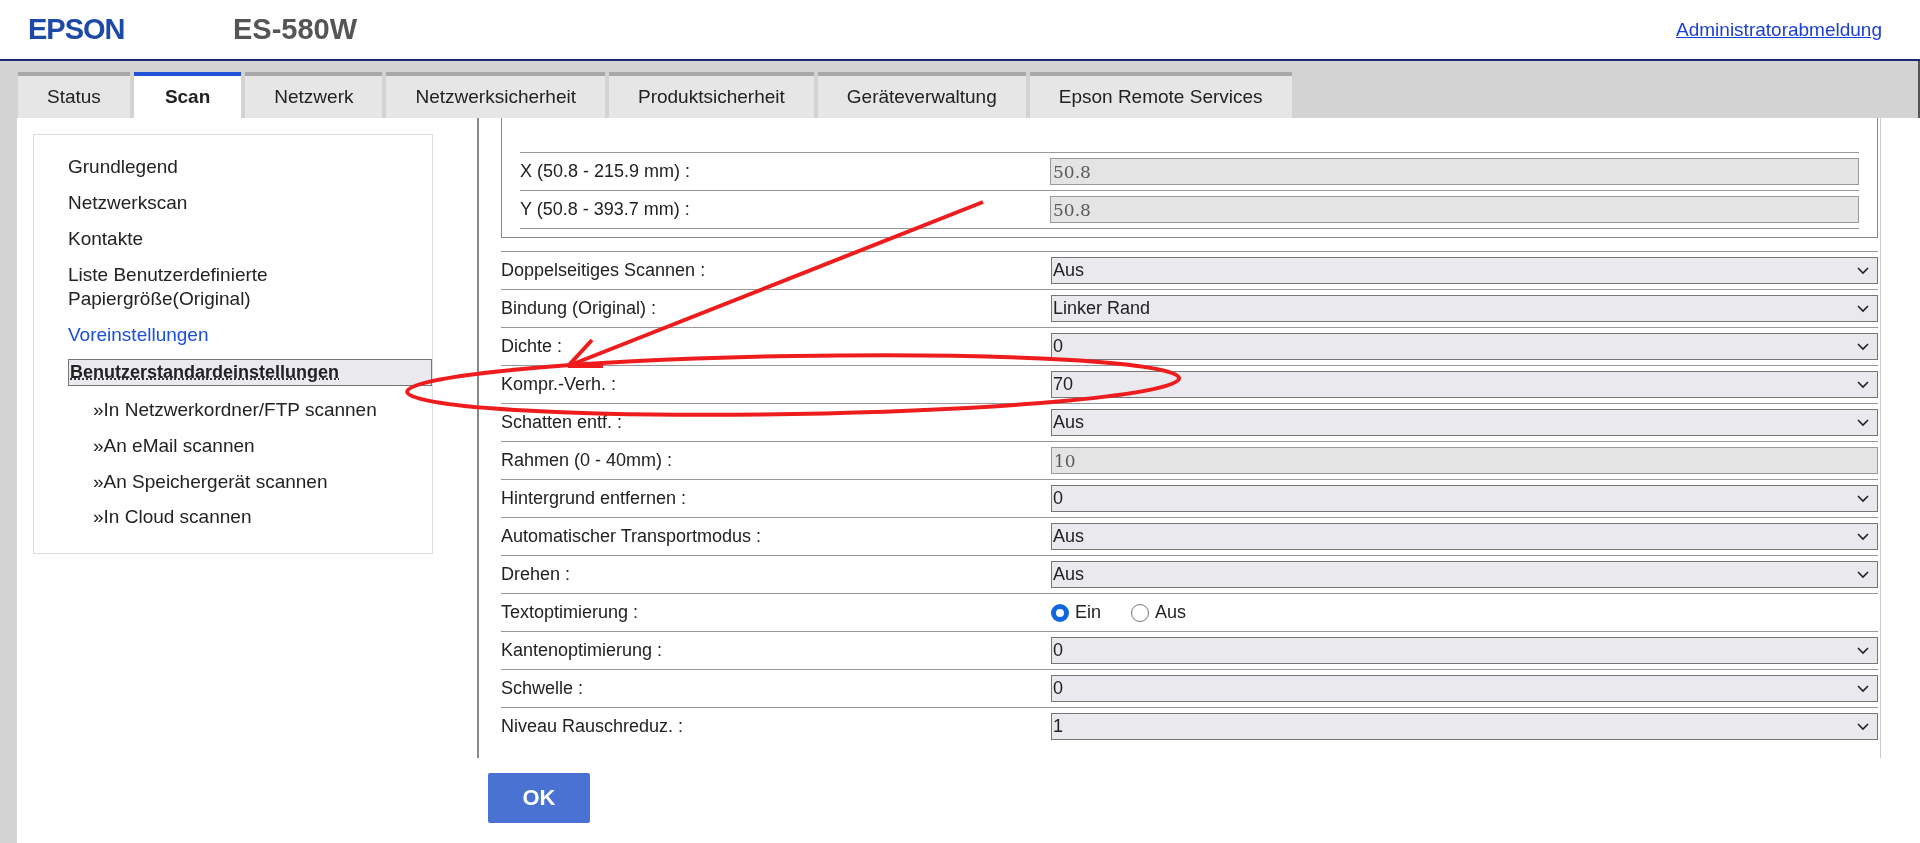  Describe the element at coordinates (1464, 308) in the screenshot. I see `select-field: Linker Rand` at that location.